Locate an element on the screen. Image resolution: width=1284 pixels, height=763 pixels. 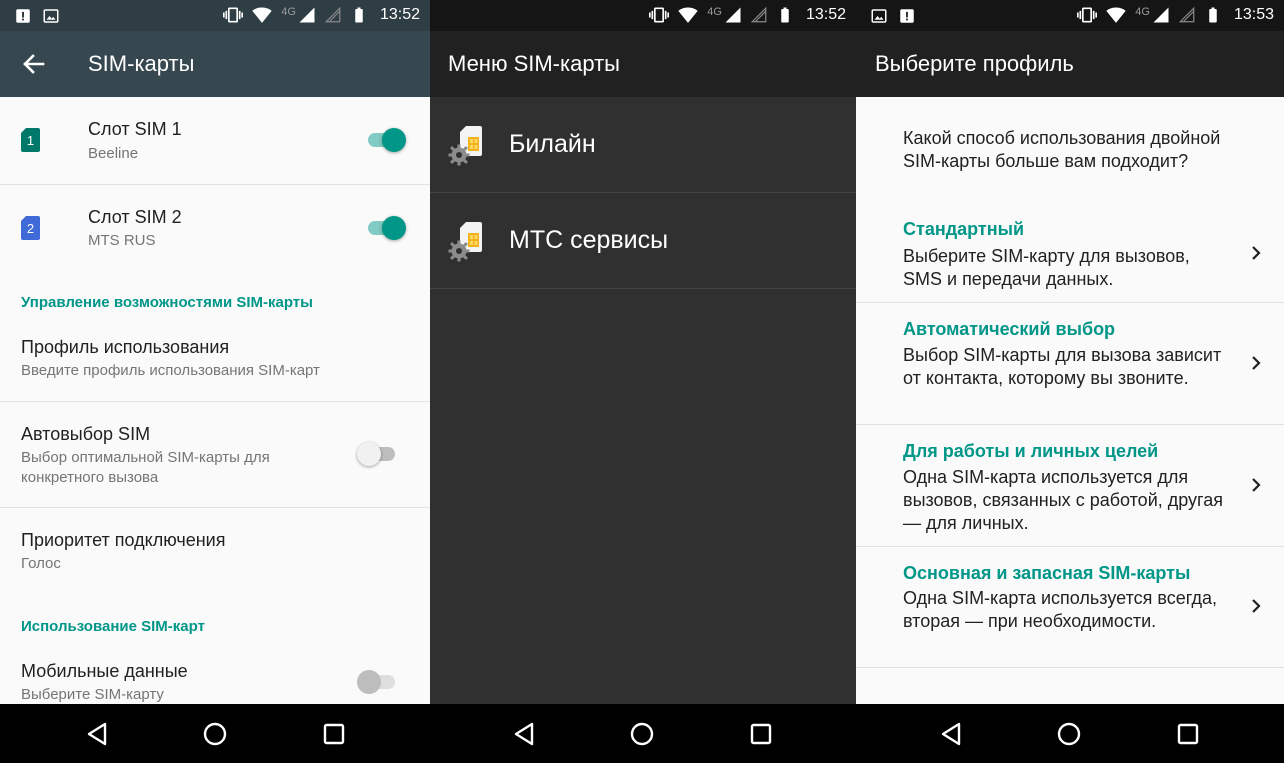
usage-profile-summary: Введите профиль использования SIM-карт is located at coordinates (170, 370).